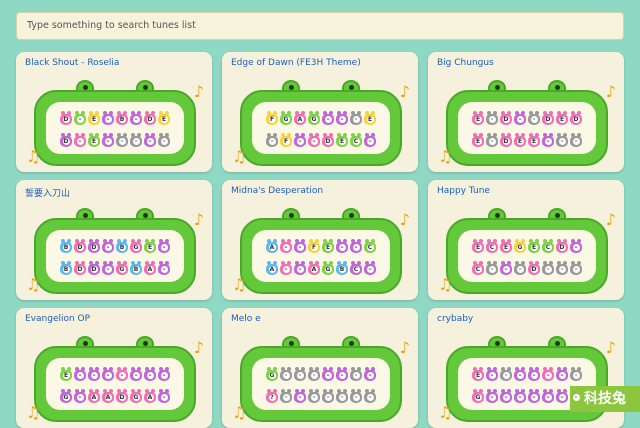  Describe the element at coordinates (320, 368) in the screenshot. I see `tune-card: Melo e G · · · – – · –? · – · · · · · ♫ ♪` at that location.